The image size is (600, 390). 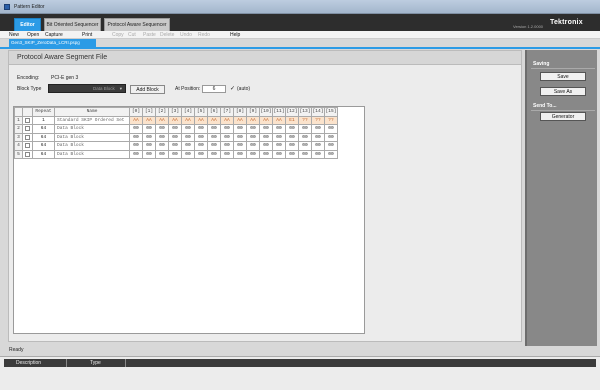 What do you see at coordinates (292, 120) in the screenshot?
I see `byte-cell: E1` at bounding box center [292, 120].